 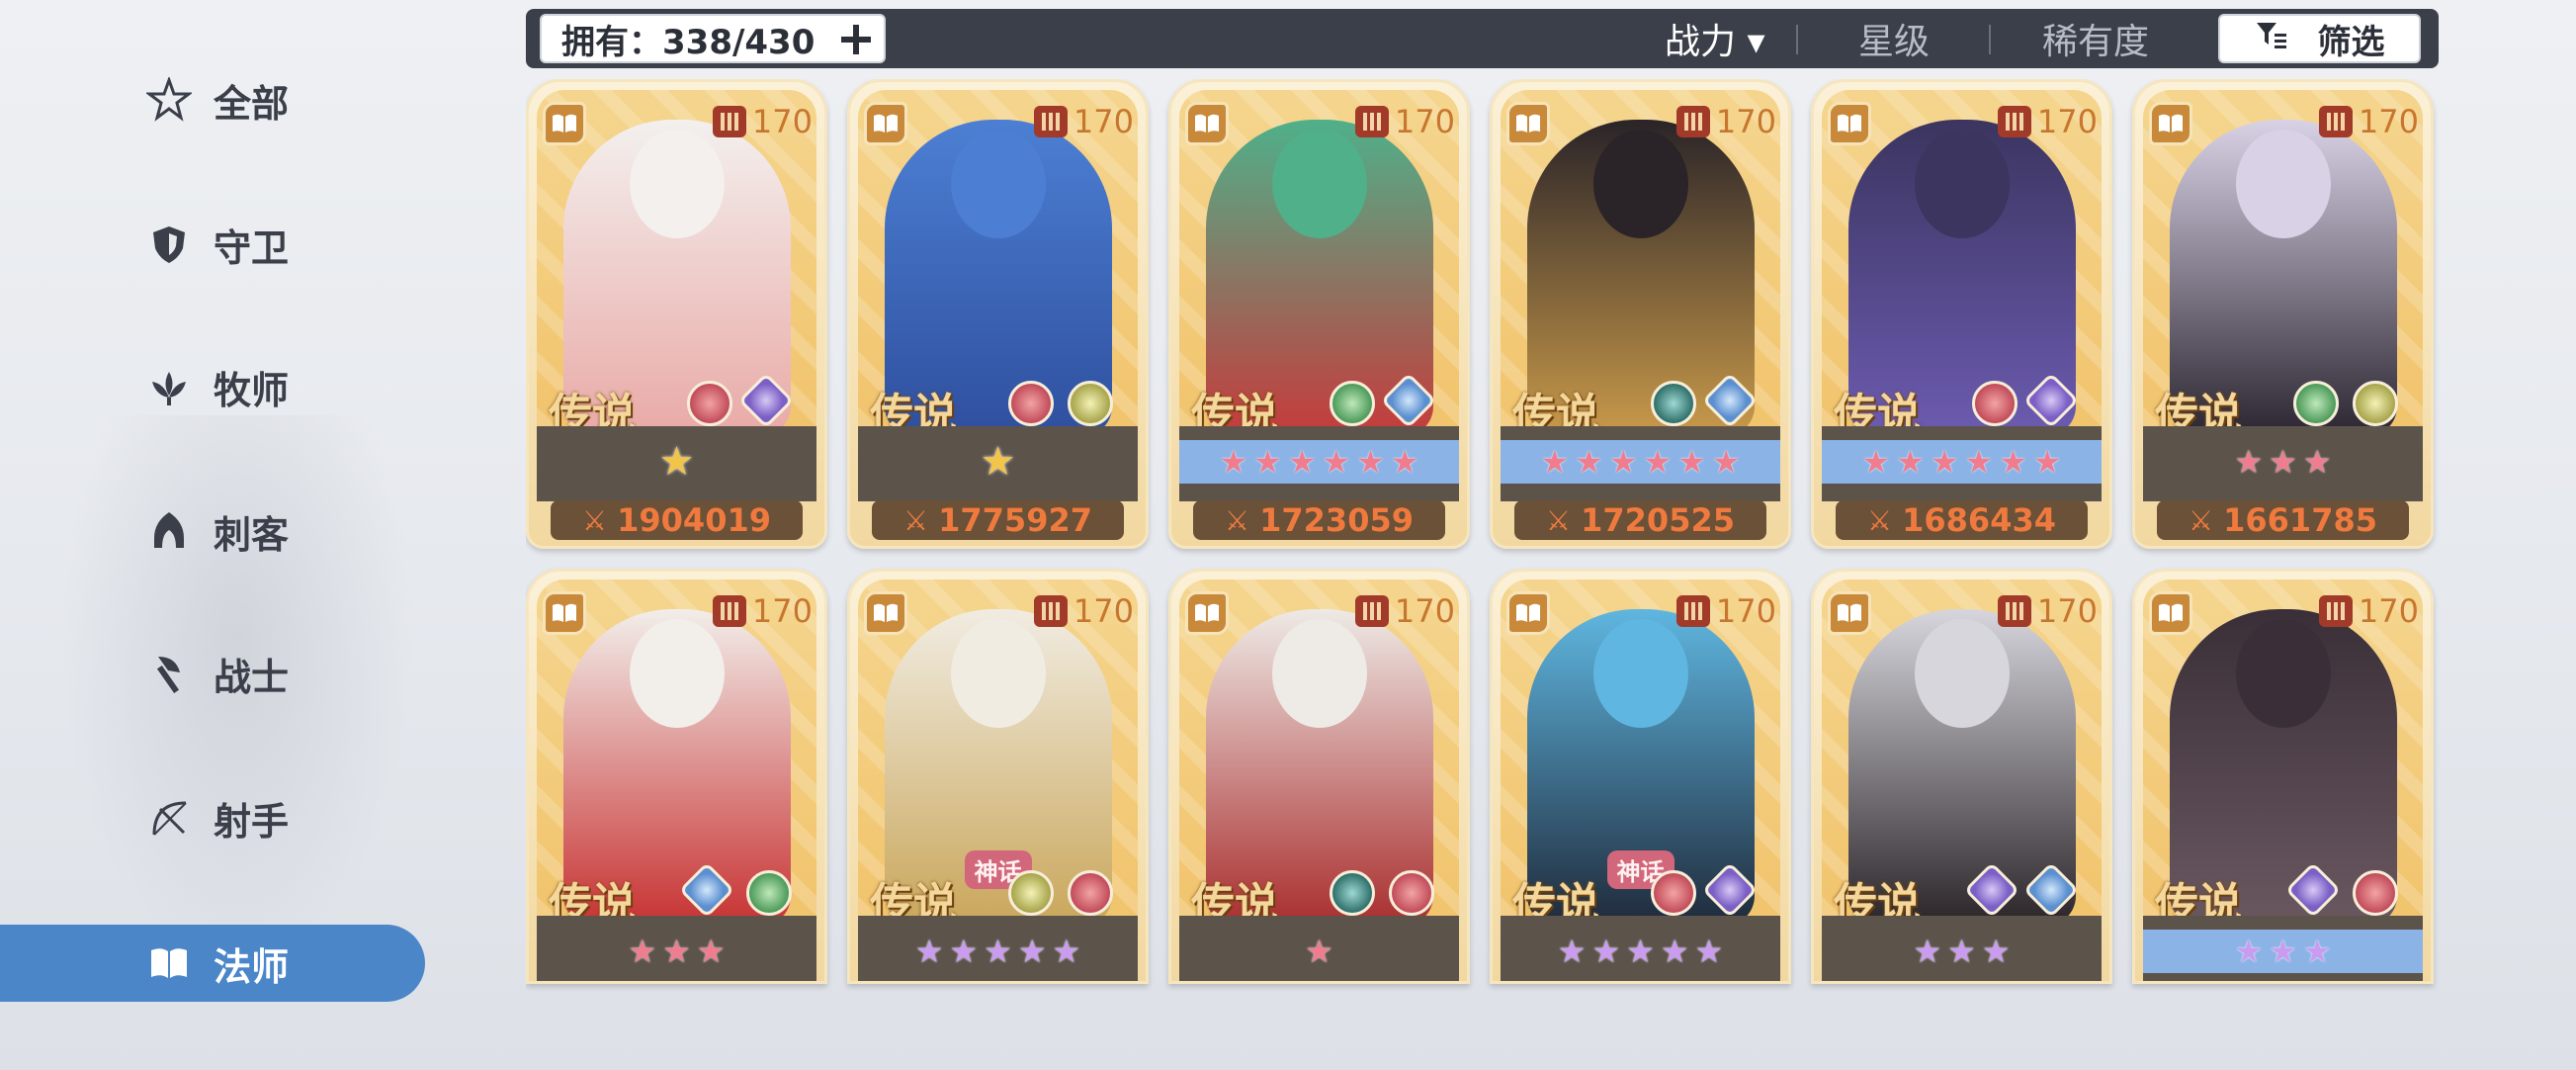 What do you see at coordinates (212, 386) in the screenshot?
I see `sidebar-item-priest: 牧师` at bounding box center [212, 386].